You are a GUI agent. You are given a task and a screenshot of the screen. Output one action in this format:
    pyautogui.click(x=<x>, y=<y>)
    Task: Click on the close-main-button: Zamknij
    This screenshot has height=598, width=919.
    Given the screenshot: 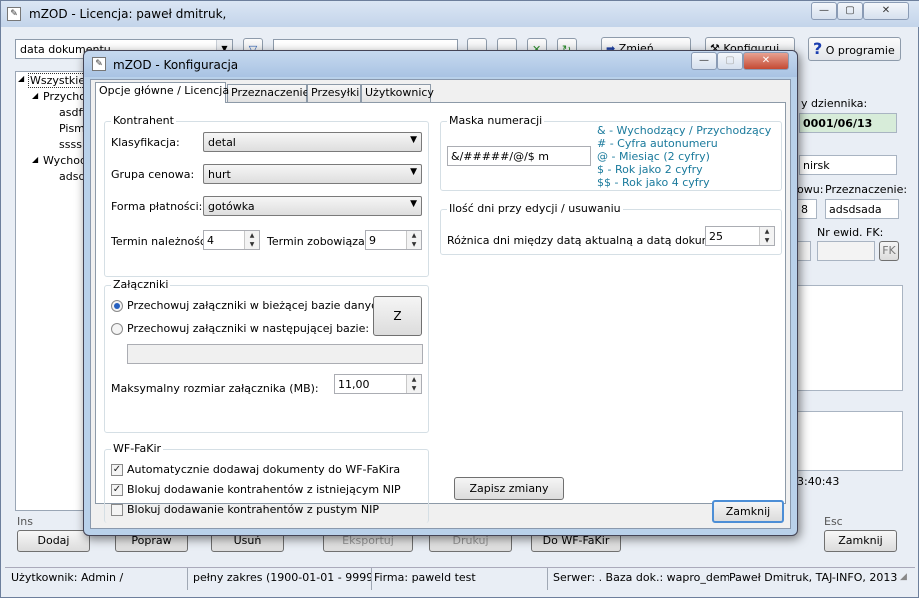 What is the action you would take?
    pyautogui.click(x=860, y=541)
    